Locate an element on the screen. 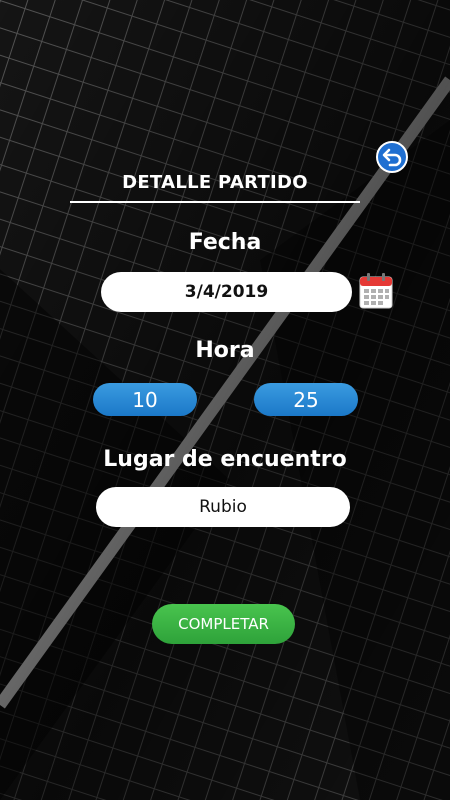  minute-field: 25 is located at coordinates (306, 399).